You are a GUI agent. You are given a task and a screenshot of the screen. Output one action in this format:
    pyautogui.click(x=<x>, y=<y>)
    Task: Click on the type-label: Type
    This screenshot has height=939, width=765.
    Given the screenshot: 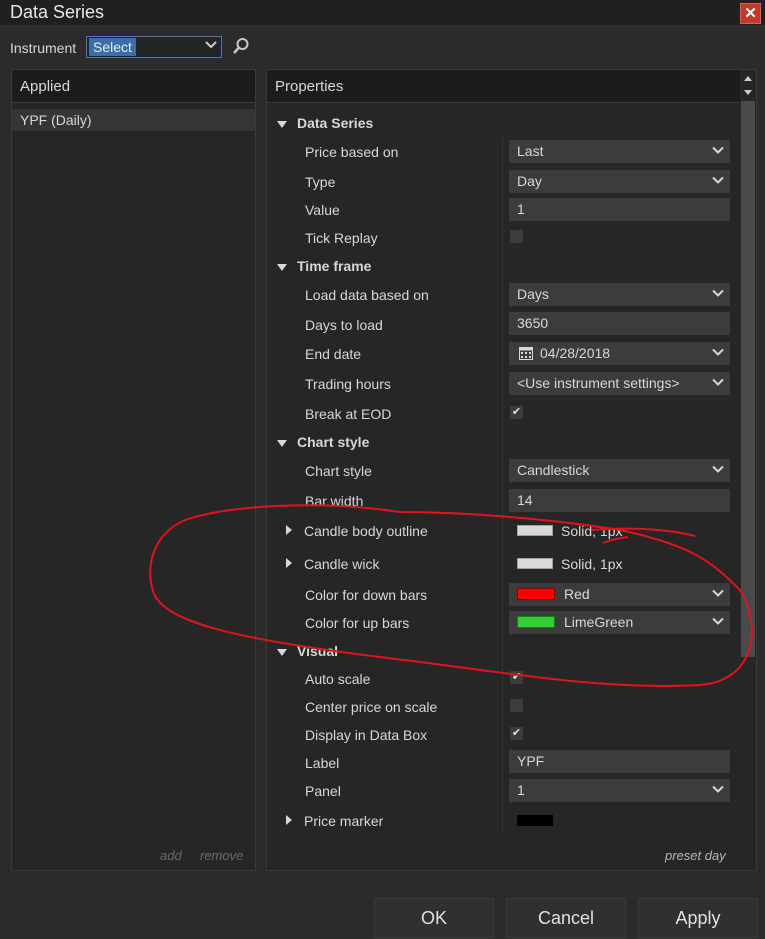 What is the action you would take?
    pyautogui.click(x=320, y=182)
    